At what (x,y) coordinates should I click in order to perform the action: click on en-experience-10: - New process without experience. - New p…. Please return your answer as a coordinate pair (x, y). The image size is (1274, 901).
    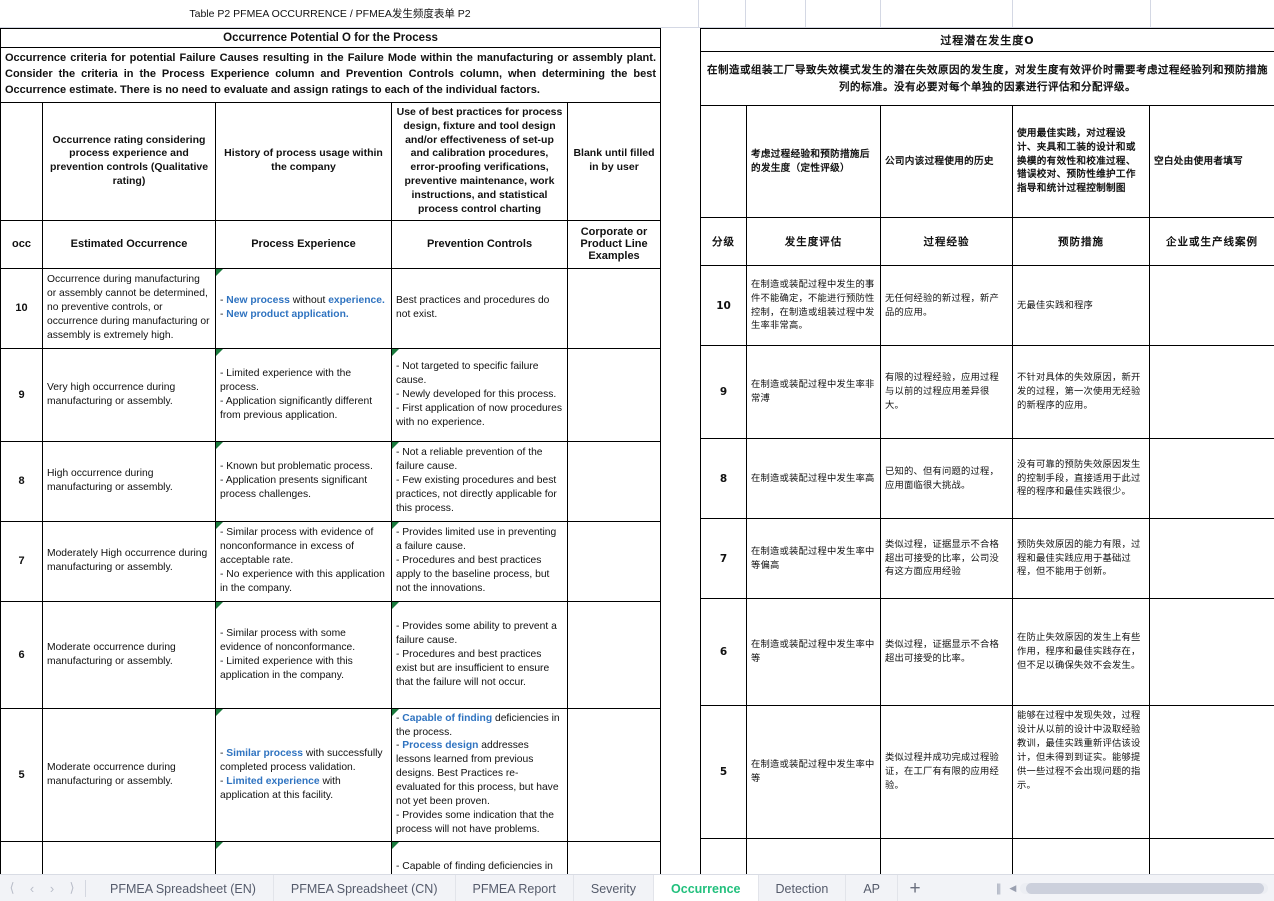
    Looking at the image, I should click on (303, 308).